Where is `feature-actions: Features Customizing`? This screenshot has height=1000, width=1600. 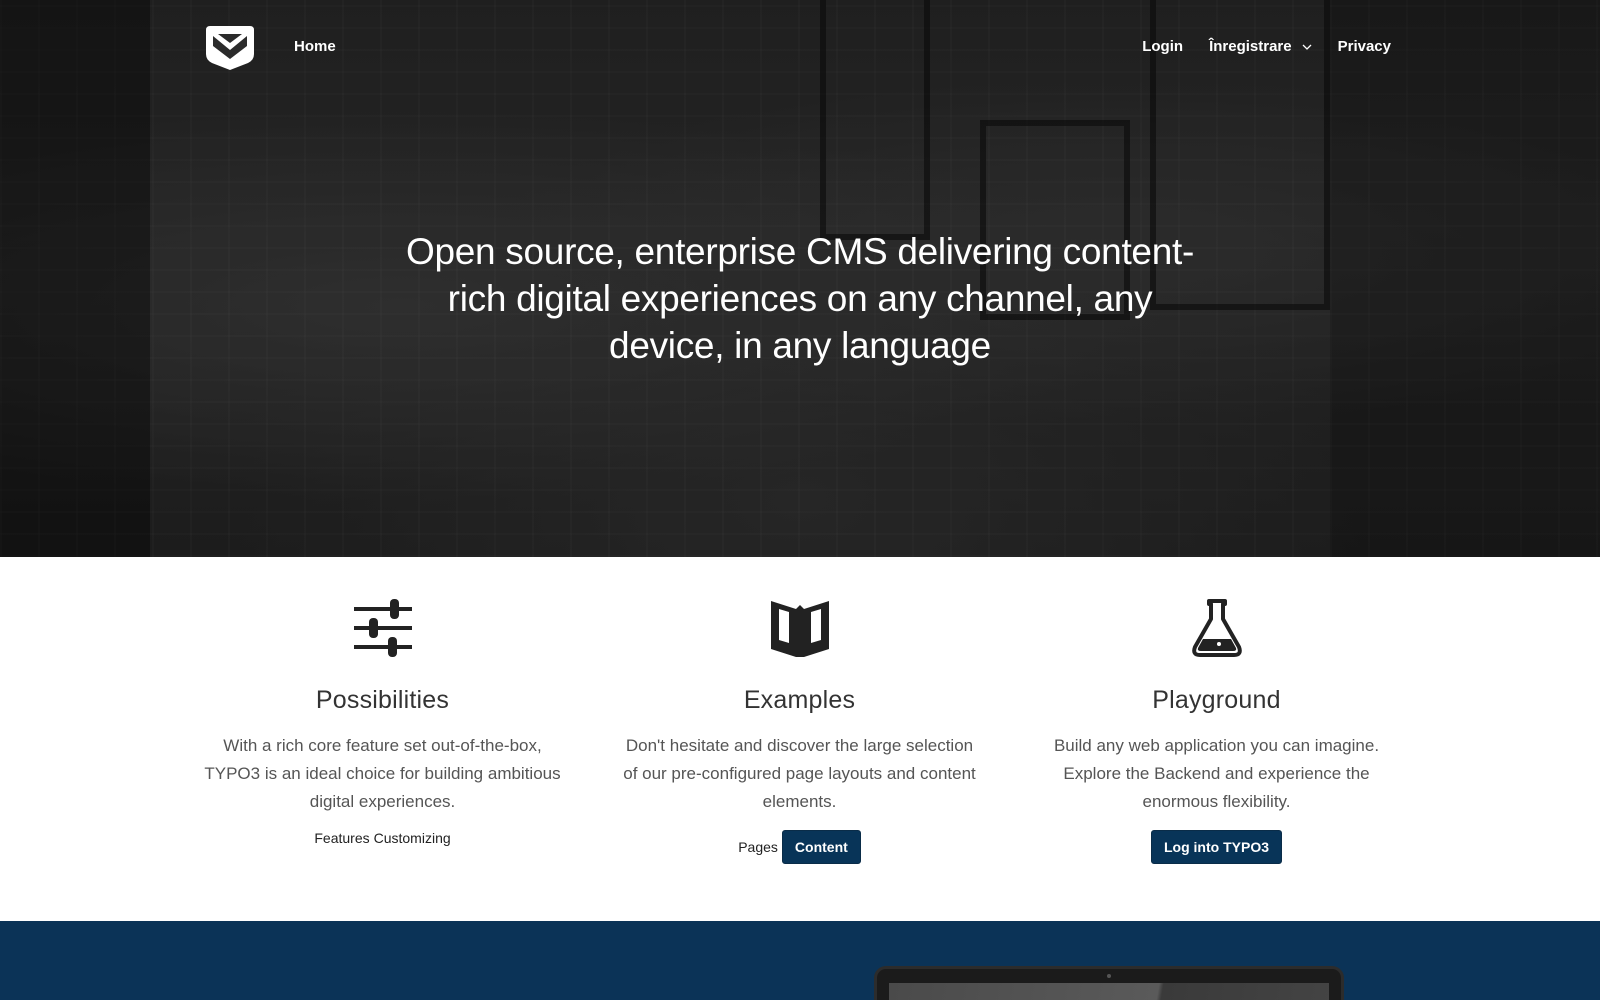
feature-actions: Features Customizing is located at coordinates (382, 838).